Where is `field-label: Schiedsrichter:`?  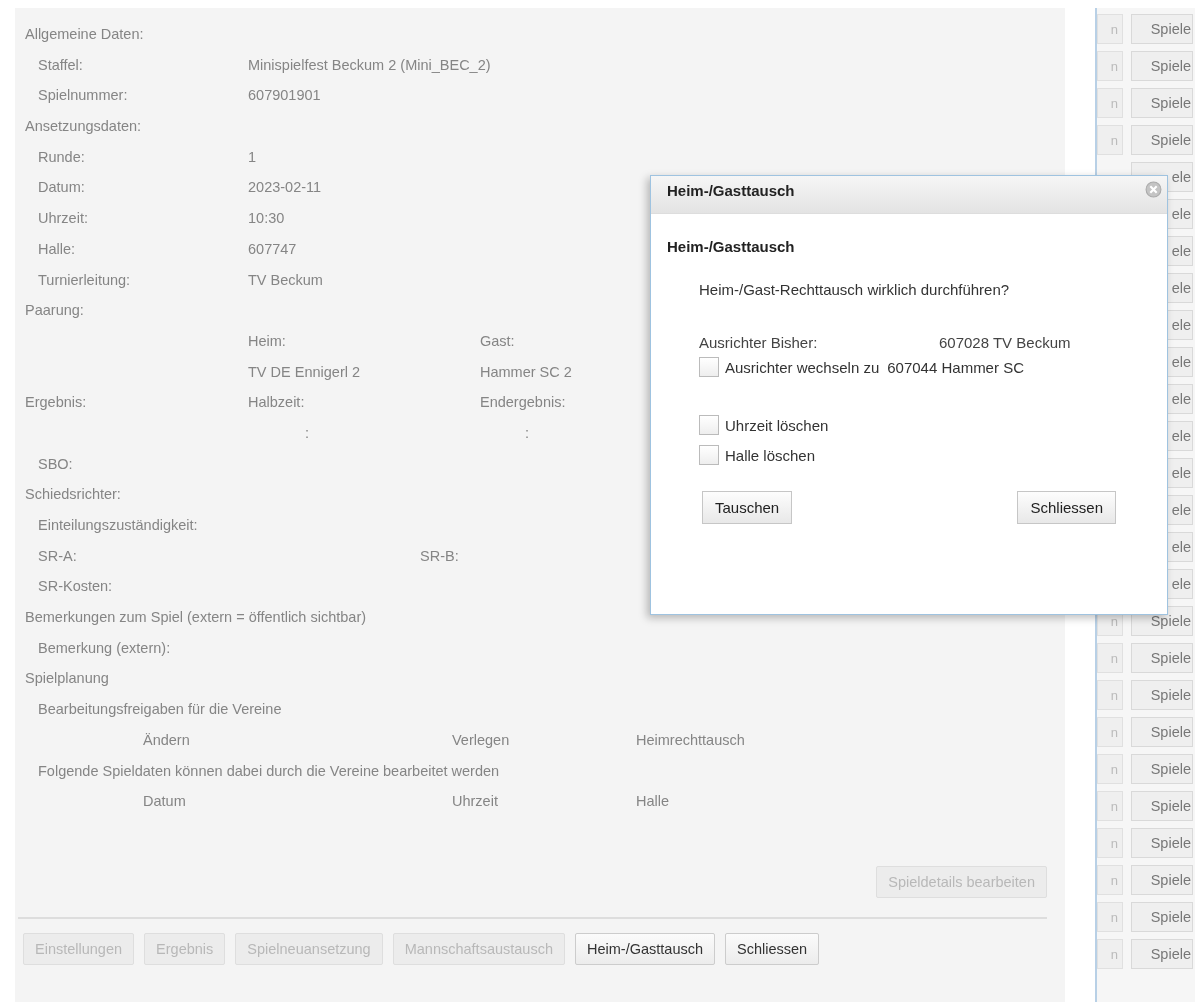 field-label: Schiedsrichter: is located at coordinates (73, 494).